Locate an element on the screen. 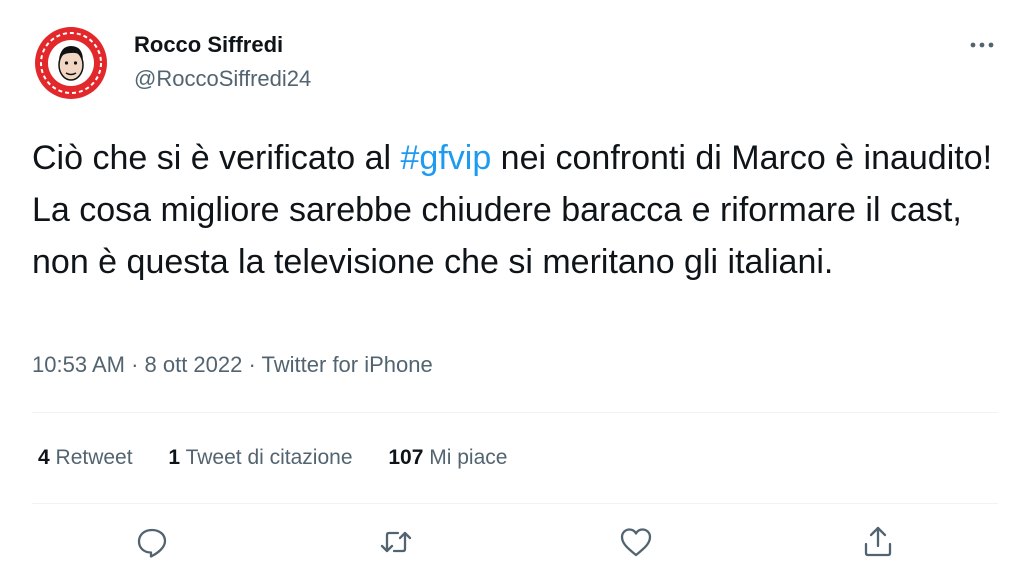  share-button is located at coordinates (878, 542).